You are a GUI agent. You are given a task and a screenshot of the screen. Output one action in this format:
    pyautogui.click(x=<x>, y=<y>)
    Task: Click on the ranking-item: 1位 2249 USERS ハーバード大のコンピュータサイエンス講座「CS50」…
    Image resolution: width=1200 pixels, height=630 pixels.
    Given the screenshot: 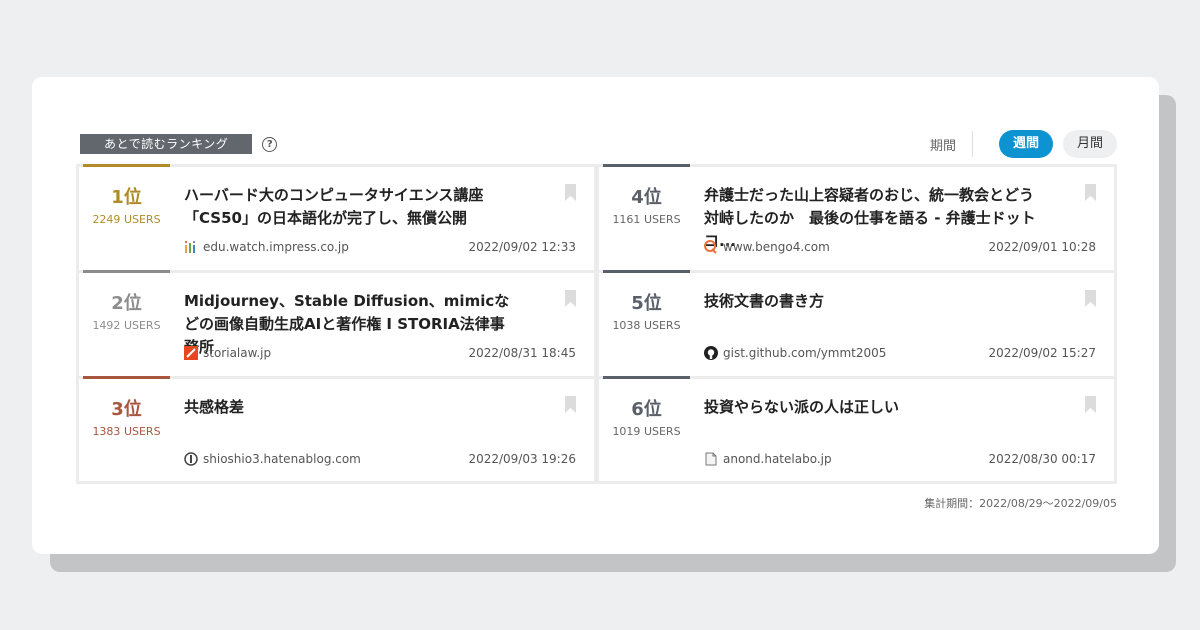 What is the action you would take?
    pyautogui.click(x=336, y=218)
    